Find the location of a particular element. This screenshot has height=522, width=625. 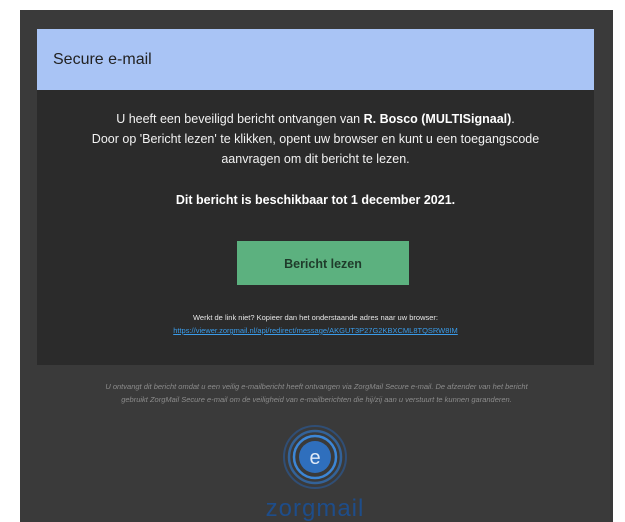

intro-suffix: . is located at coordinates (513, 119).